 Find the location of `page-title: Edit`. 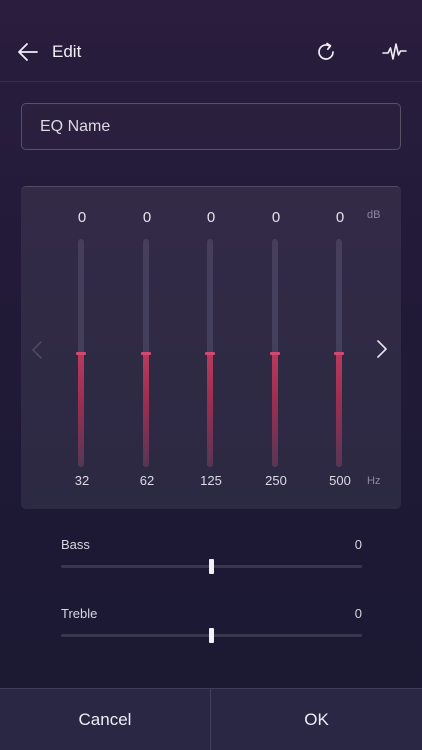

page-title: Edit is located at coordinates (67, 51).